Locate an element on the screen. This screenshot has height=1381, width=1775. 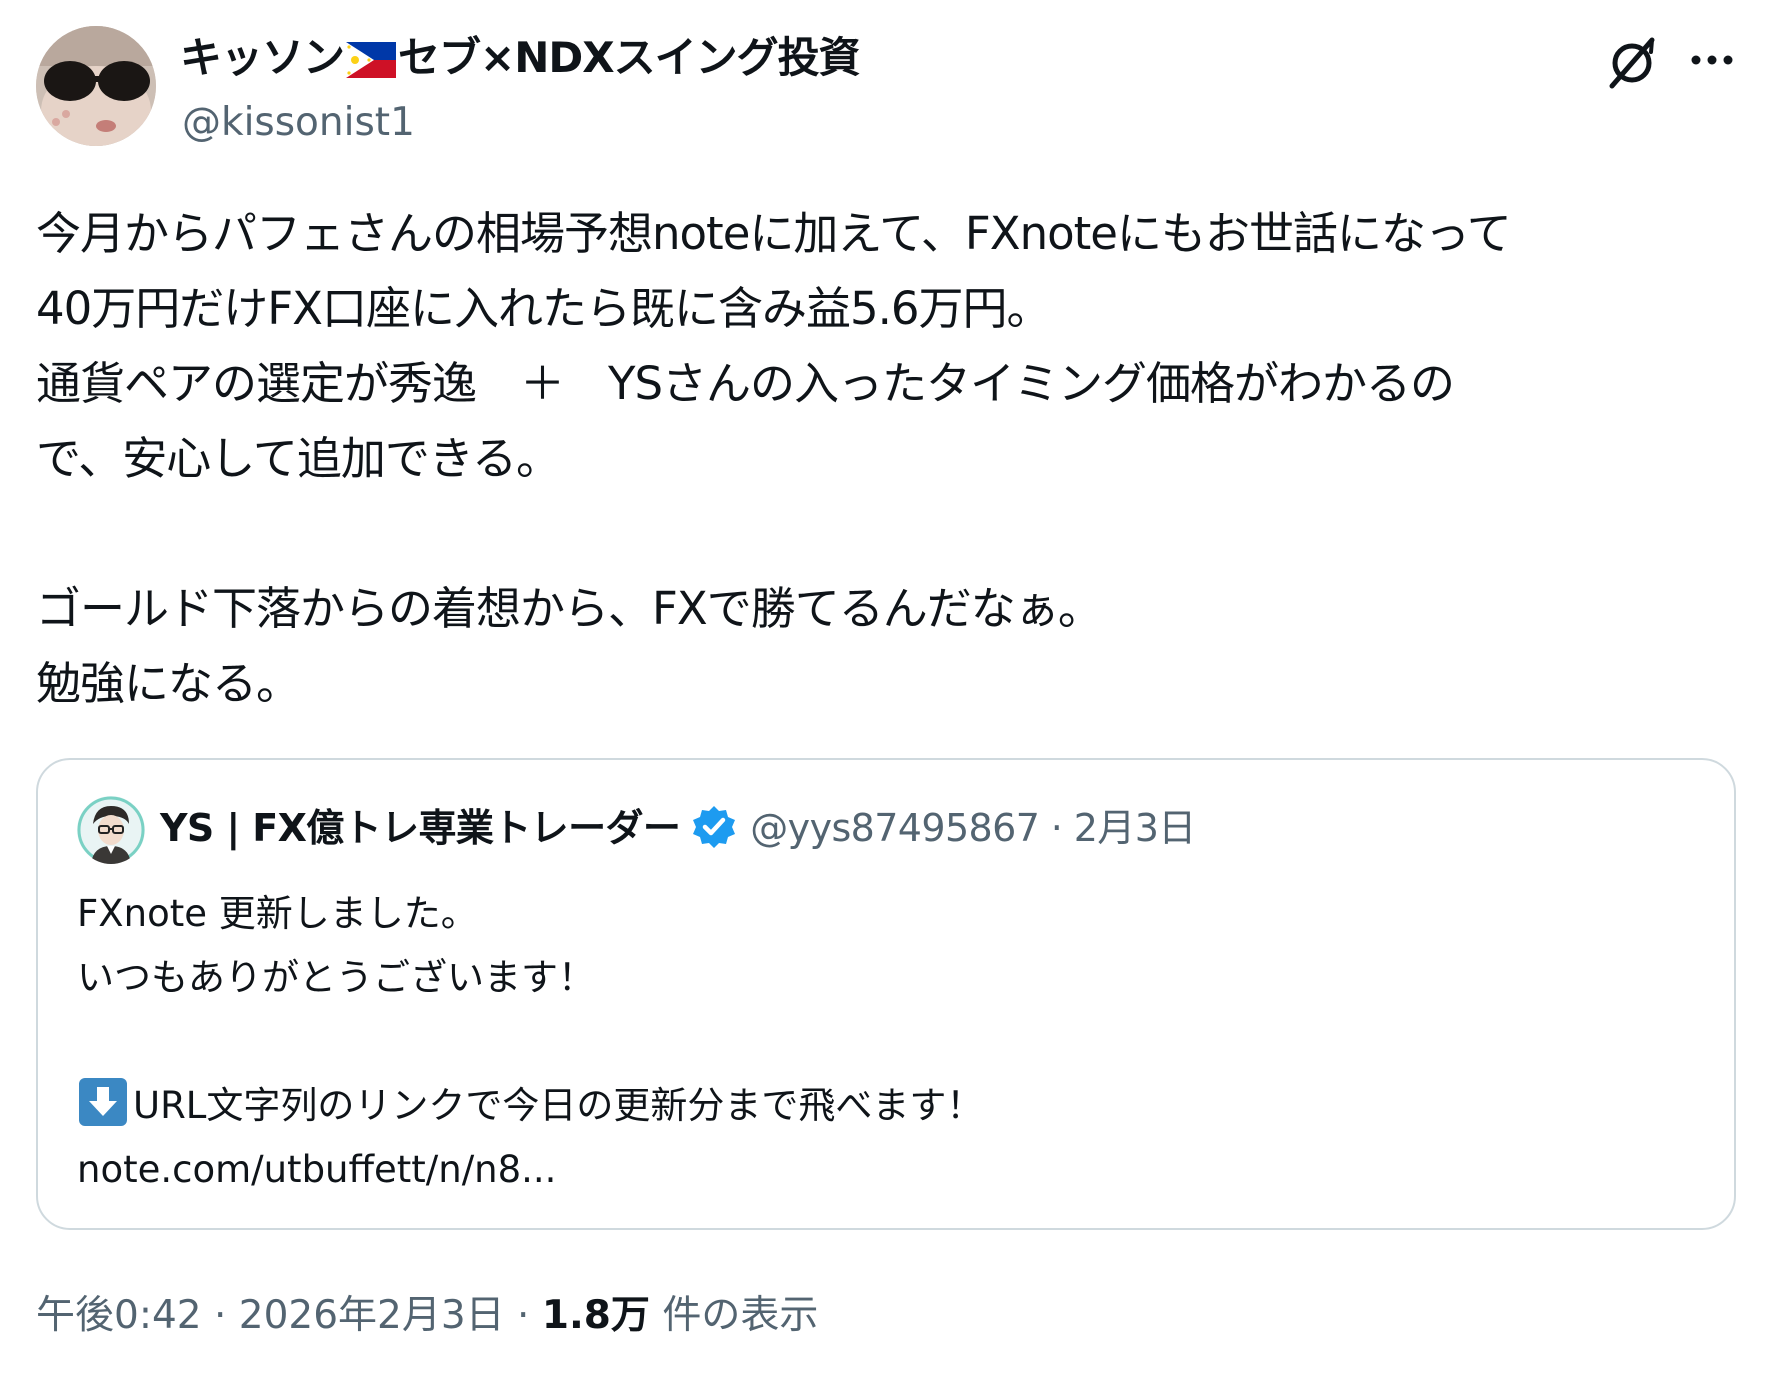
quoted-avatar-image is located at coordinates (111, 830).